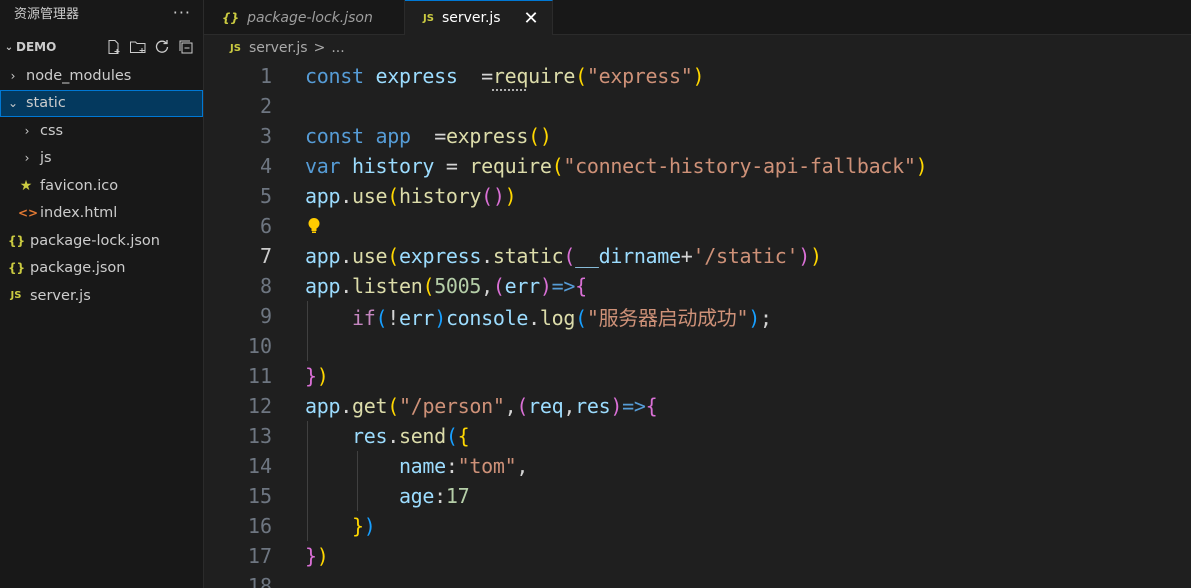 The image size is (1191, 588). What do you see at coordinates (317, 556) in the screenshot?
I see `code-line-17: })` at bounding box center [317, 556].